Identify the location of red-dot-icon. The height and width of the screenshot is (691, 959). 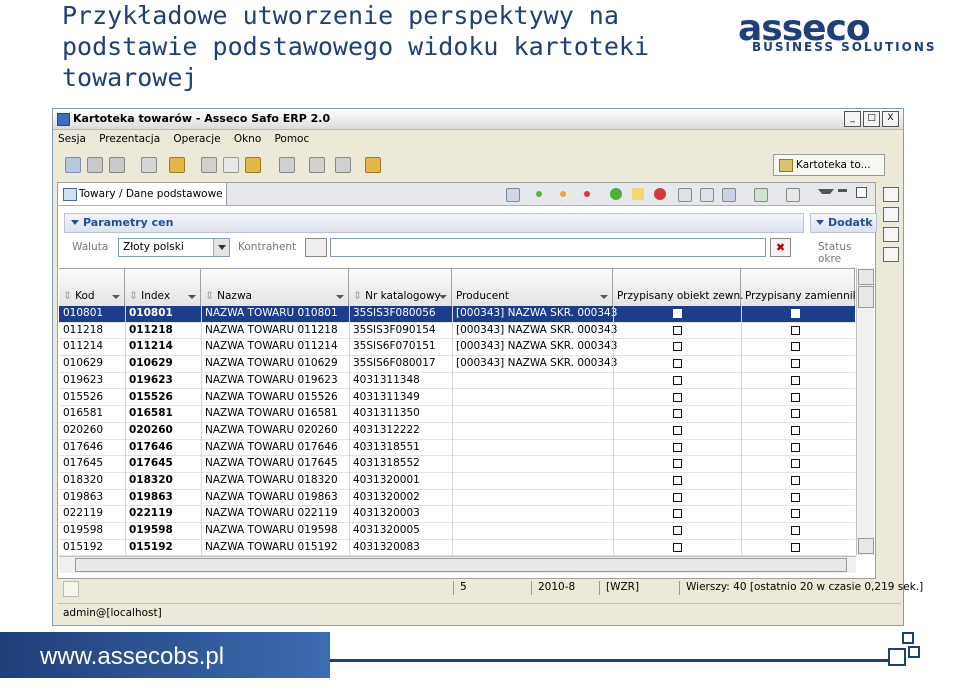
(587, 194).